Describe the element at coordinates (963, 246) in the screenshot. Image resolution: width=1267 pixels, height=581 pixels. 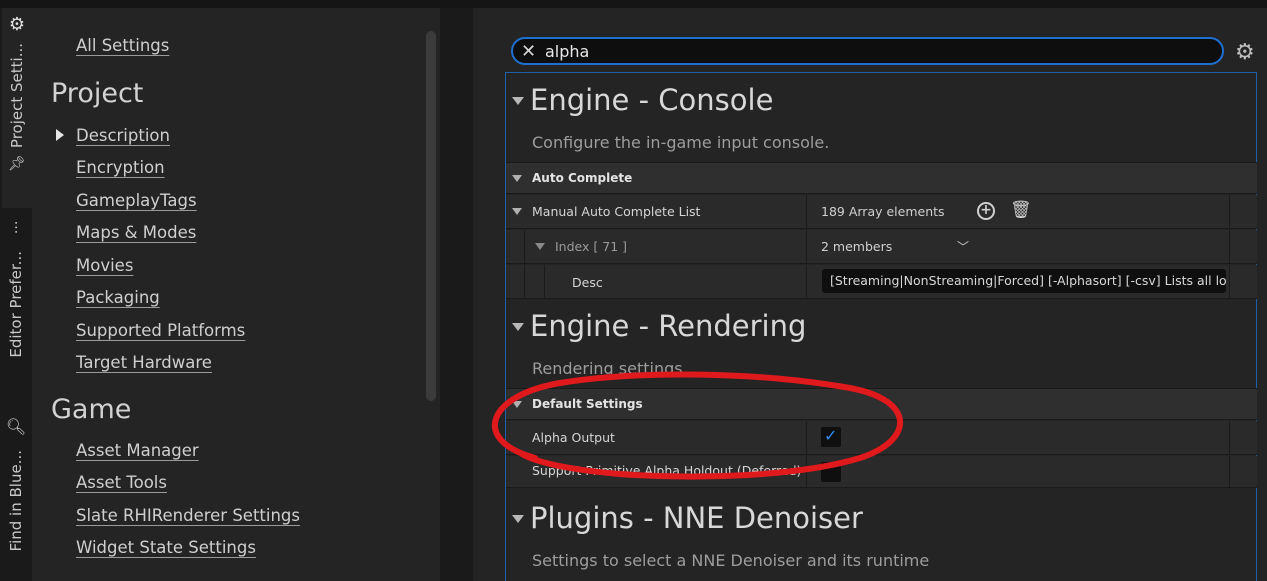
I see `chevron-down-icon: ﹀` at that location.